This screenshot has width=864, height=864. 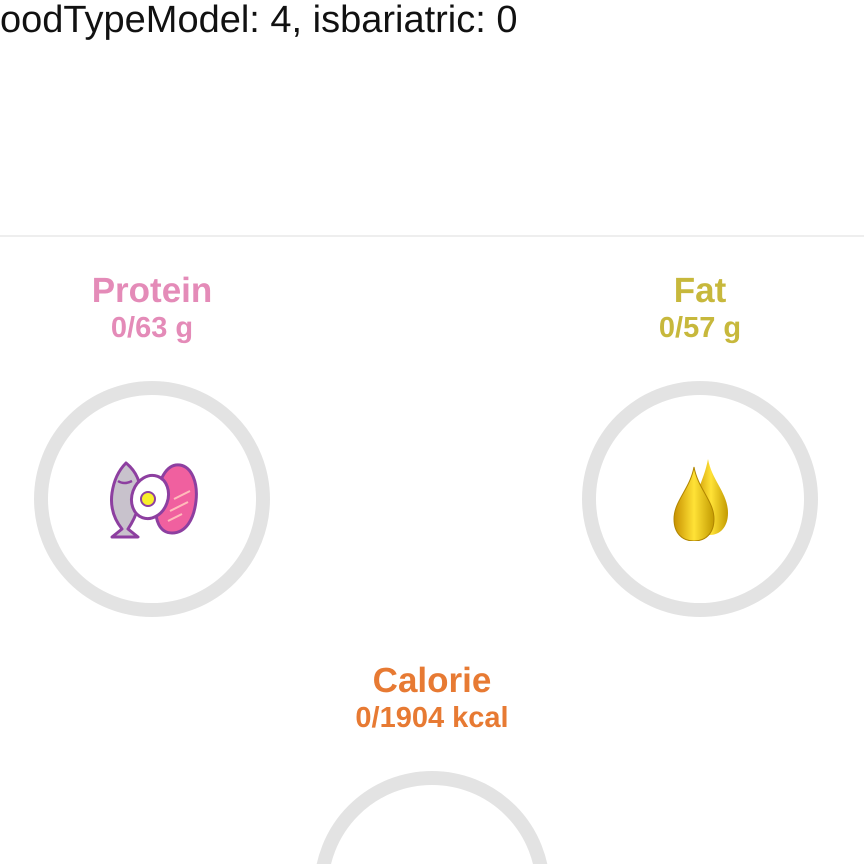 What do you see at coordinates (700, 291) in the screenshot?
I see `macro-title: Fat` at bounding box center [700, 291].